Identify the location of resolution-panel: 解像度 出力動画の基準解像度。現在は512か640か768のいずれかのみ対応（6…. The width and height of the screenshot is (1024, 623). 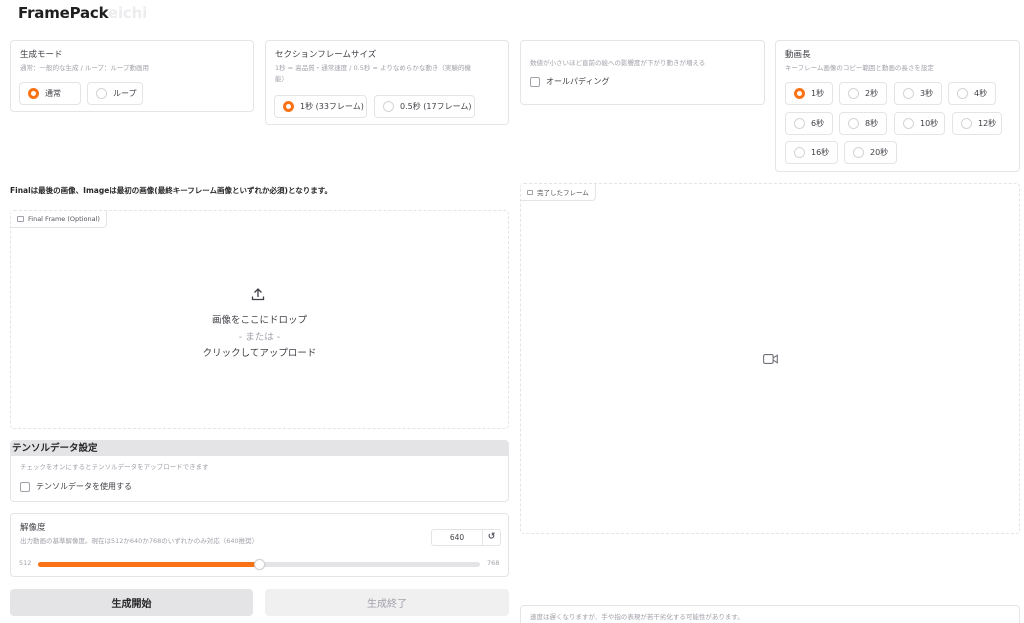
(259, 545).